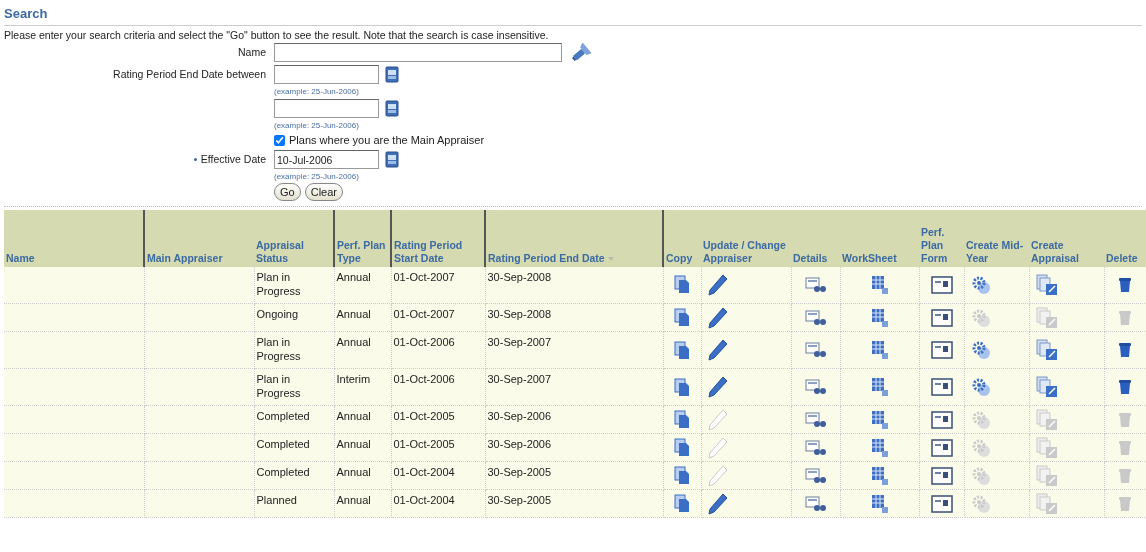 This screenshot has height=552, width=1146. What do you see at coordinates (424, 444) in the screenshot?
I see `table-cell: 01-Oct-2005` at bounding box center [424, 444].